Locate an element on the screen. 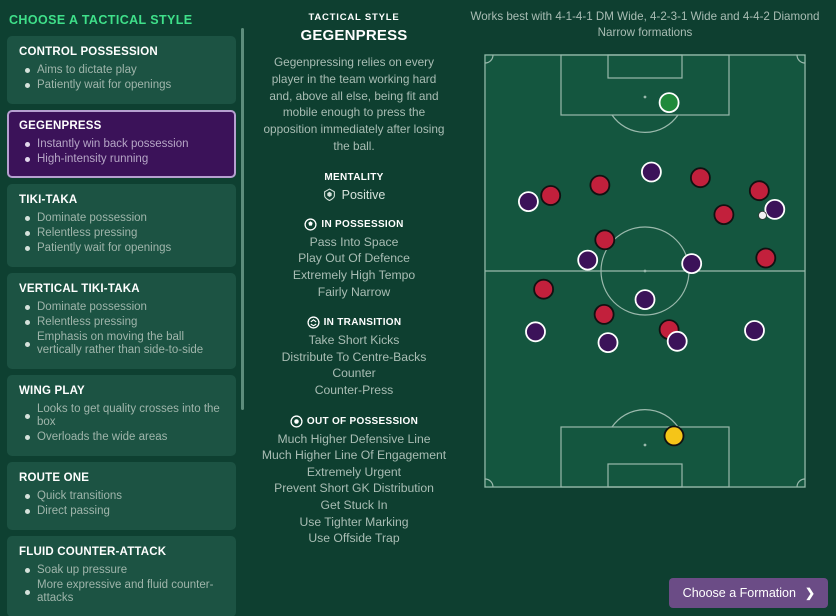 This screenshot has width=836, height=616. phase-section-title: IN TRANSITION is located at coordinates (362, 323).